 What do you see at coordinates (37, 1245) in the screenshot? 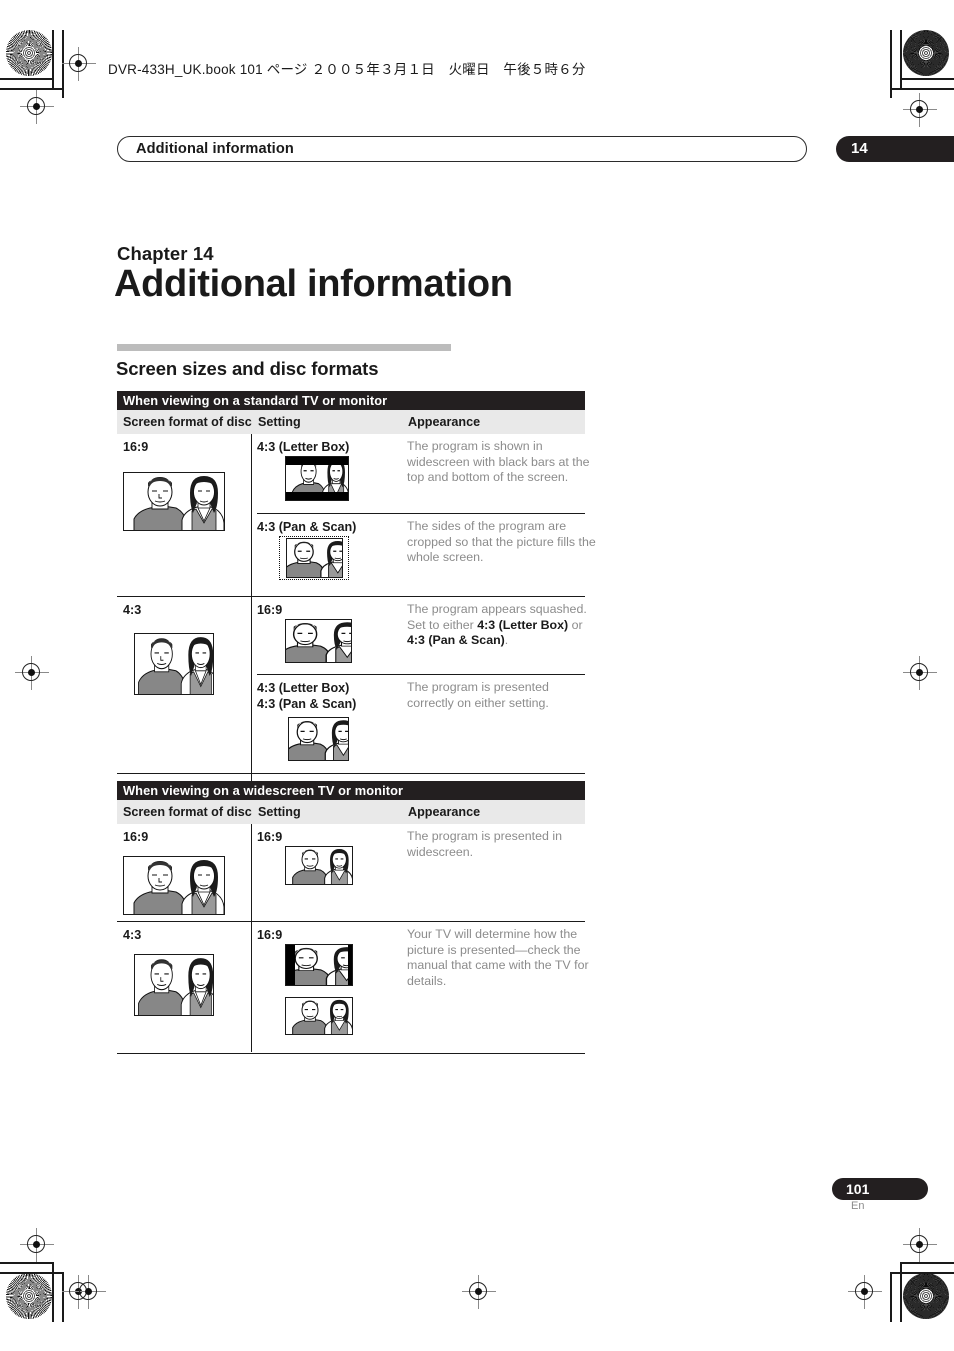
I see `registration-crosshair-left-lower` at bounding box center [37, 1245].